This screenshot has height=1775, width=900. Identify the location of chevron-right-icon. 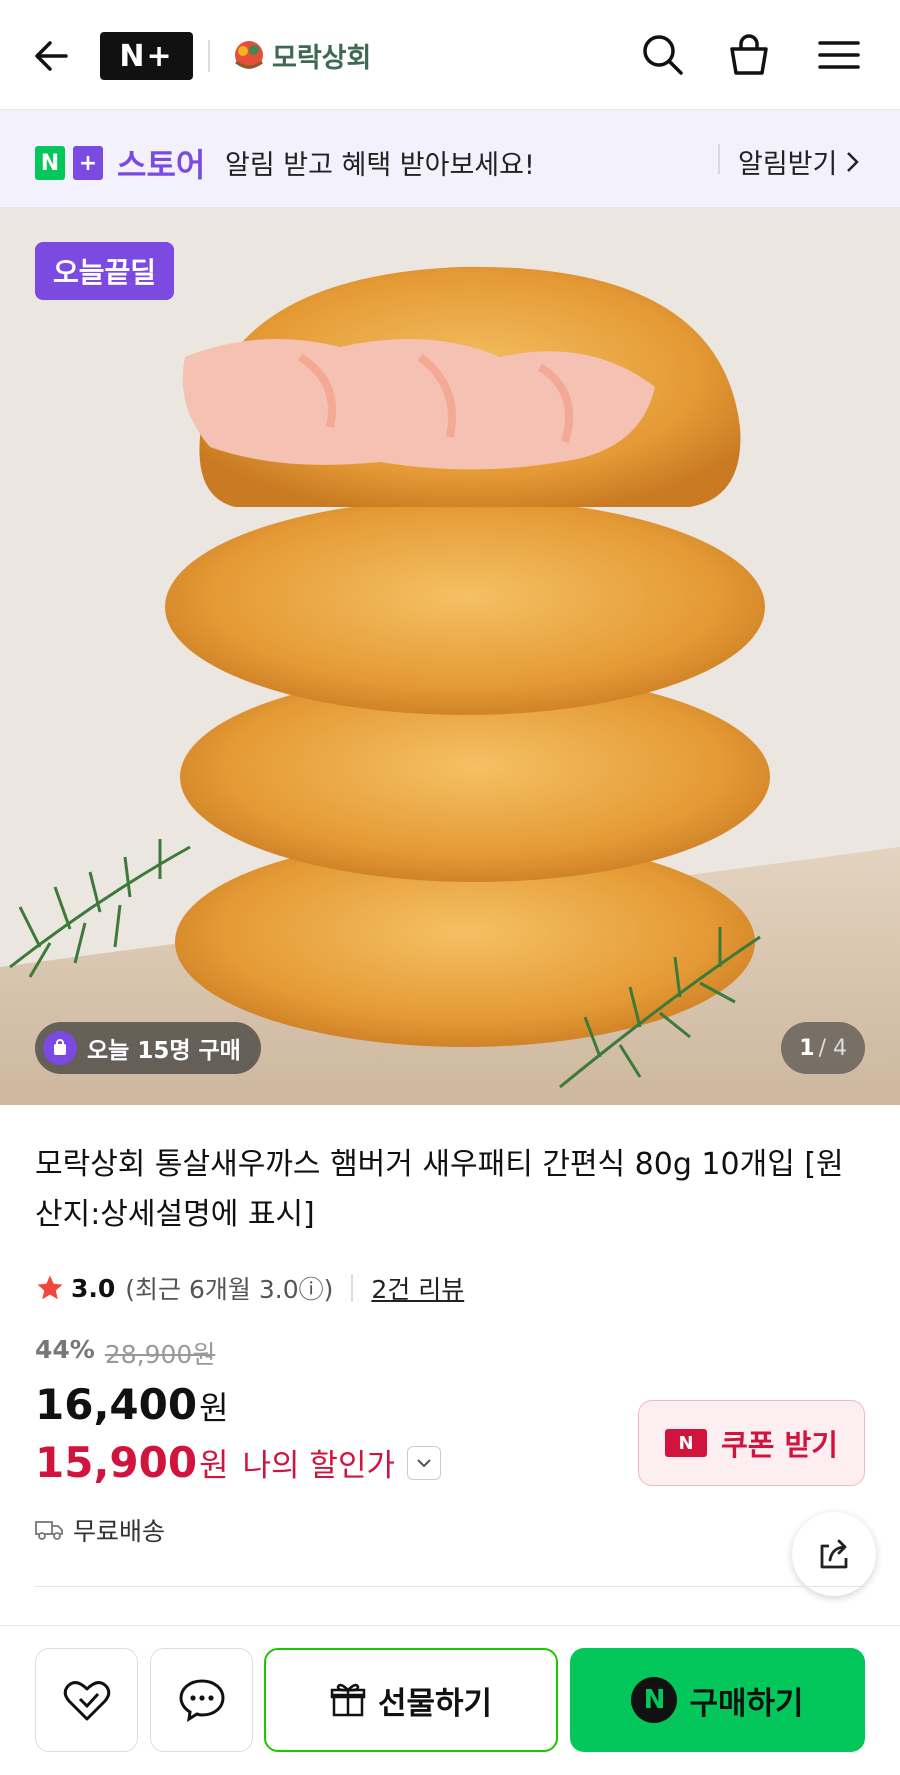
(853, 161).